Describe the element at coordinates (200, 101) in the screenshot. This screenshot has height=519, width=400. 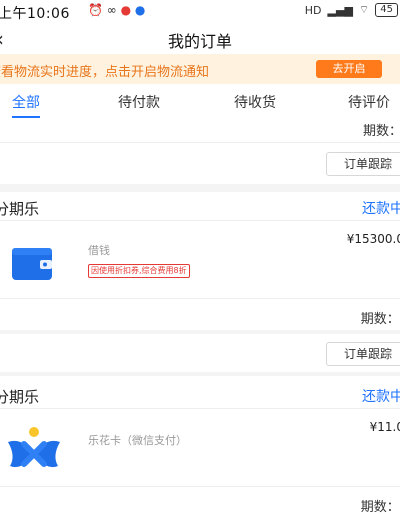
I see `order-tabs: 全部 待付款 待收货 待评价` at that location.